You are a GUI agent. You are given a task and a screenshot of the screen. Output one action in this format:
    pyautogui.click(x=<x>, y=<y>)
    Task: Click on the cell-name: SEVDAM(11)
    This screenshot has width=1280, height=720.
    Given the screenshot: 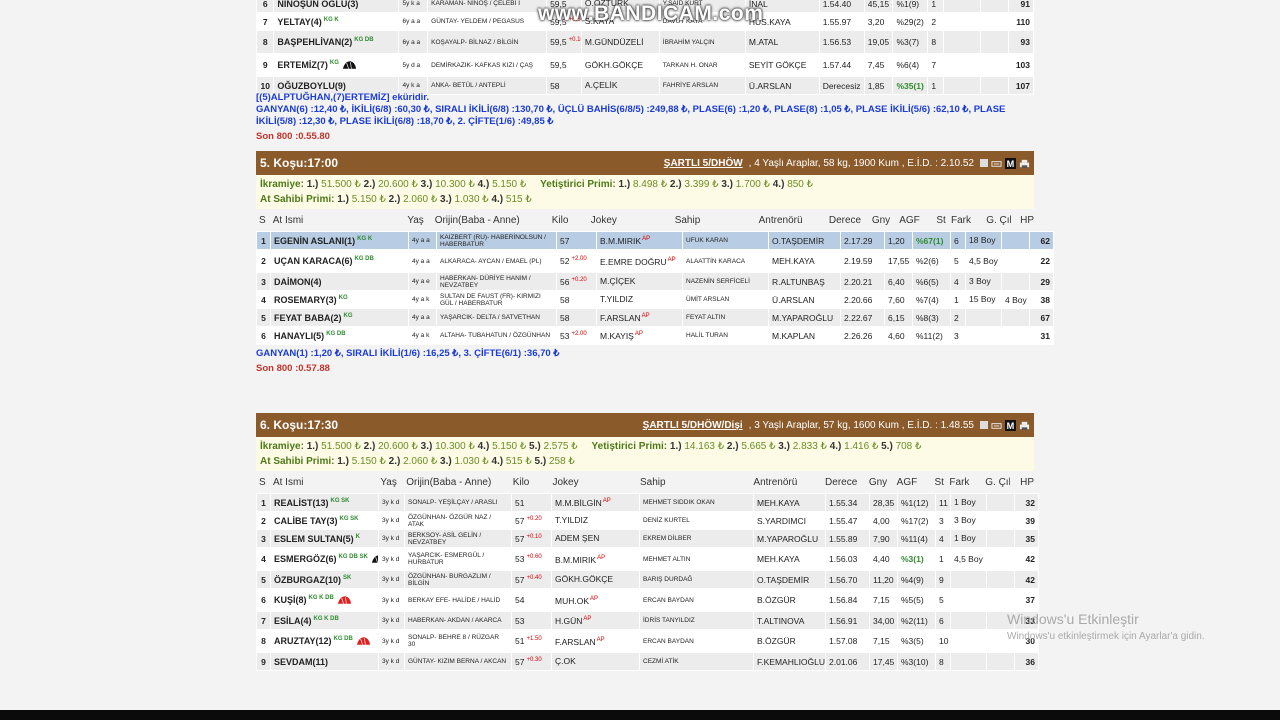 What is the action you would take?
    pyautogui.click(x=324, y=661)
    